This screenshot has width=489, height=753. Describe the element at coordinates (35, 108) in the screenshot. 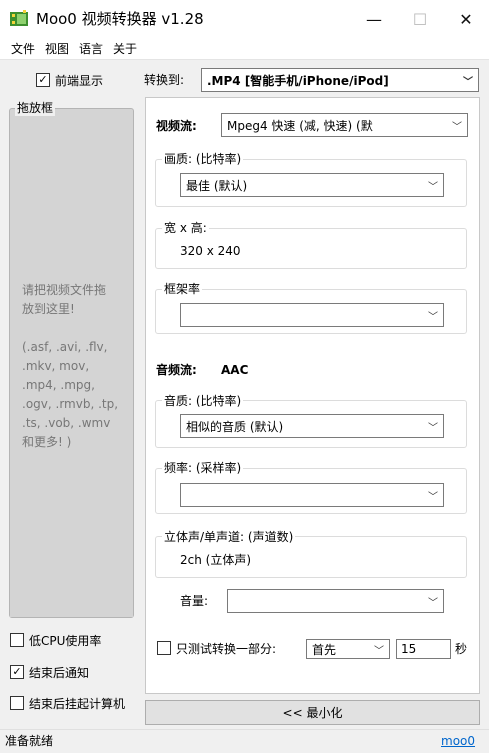

I see `dropbox-title: 拖放框` at that location.